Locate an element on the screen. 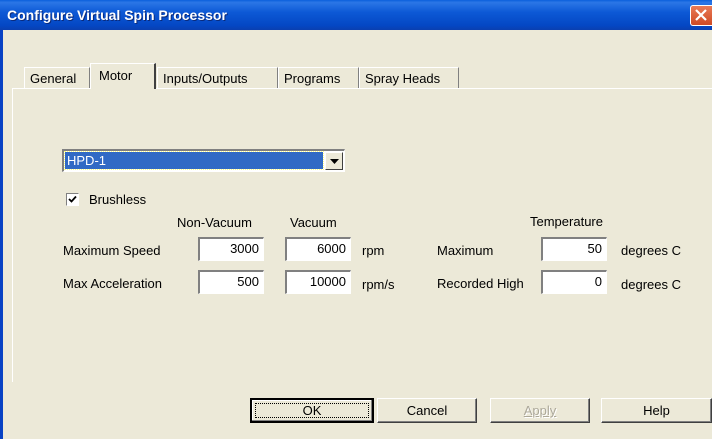 This screenshot has width=712, height=439. tab-programs: Programs is located at coordinates (318, 77).